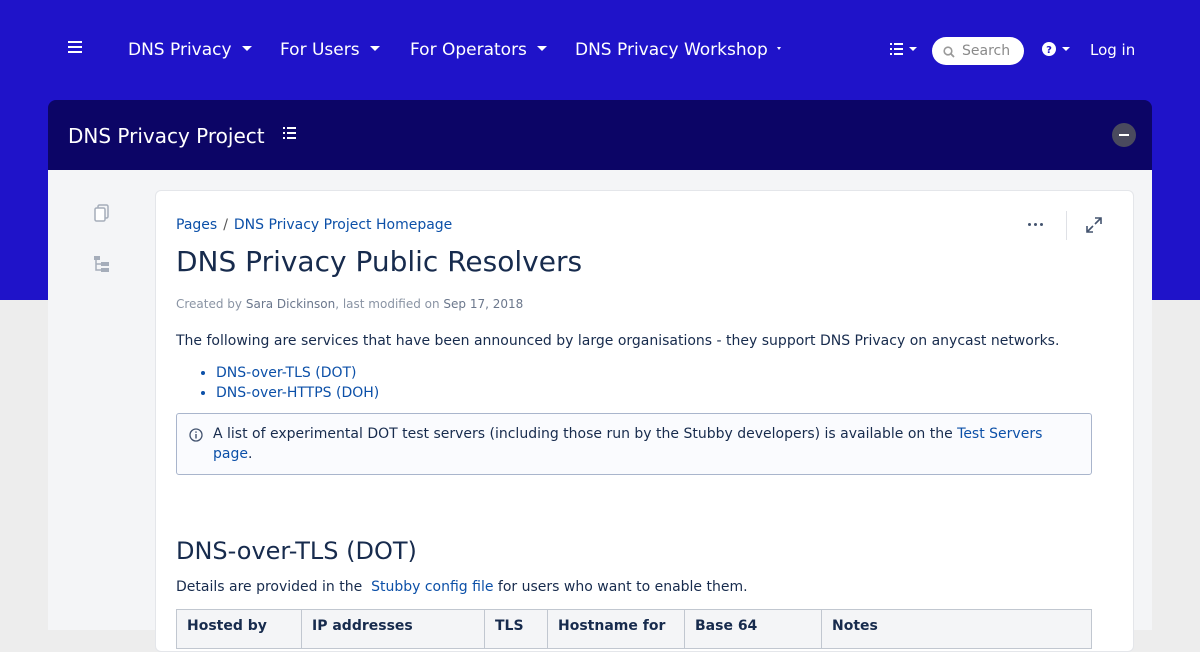 The image size is (1200, 652). I want to click on modified-label: , last modified on, so click(387, 304).